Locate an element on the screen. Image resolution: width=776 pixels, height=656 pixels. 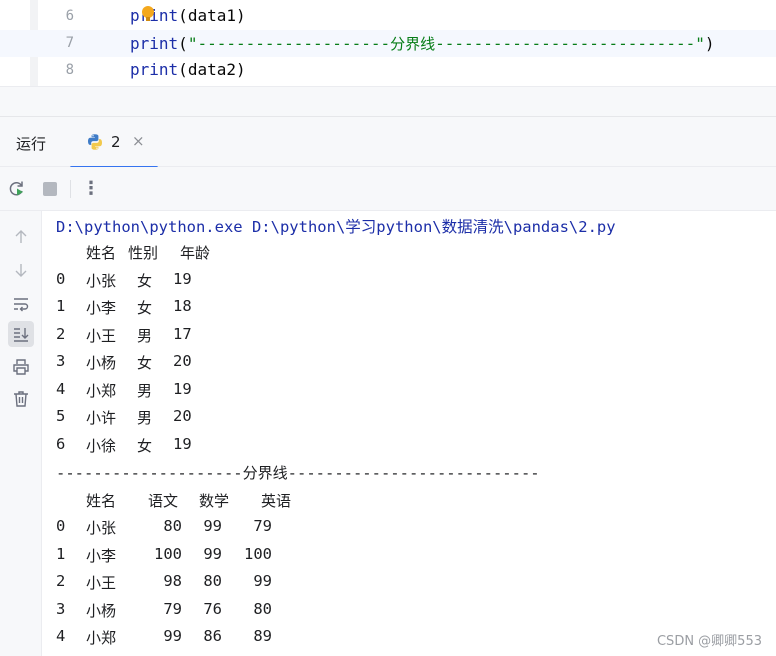
run-toolbar: ⋮ is located at coordinates (388, 189).